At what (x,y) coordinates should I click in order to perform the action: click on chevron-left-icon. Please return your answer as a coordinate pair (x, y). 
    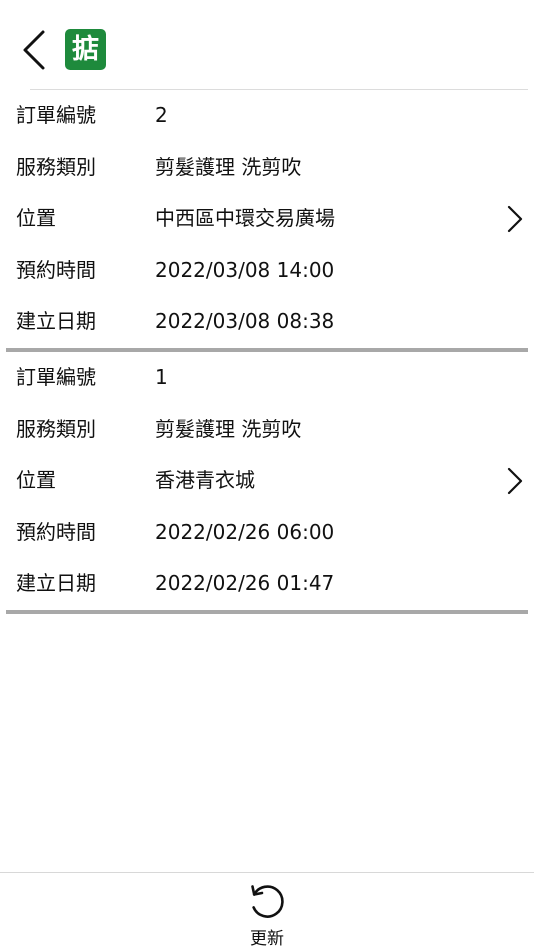
    Looking at the image, I should click on (34, 50).